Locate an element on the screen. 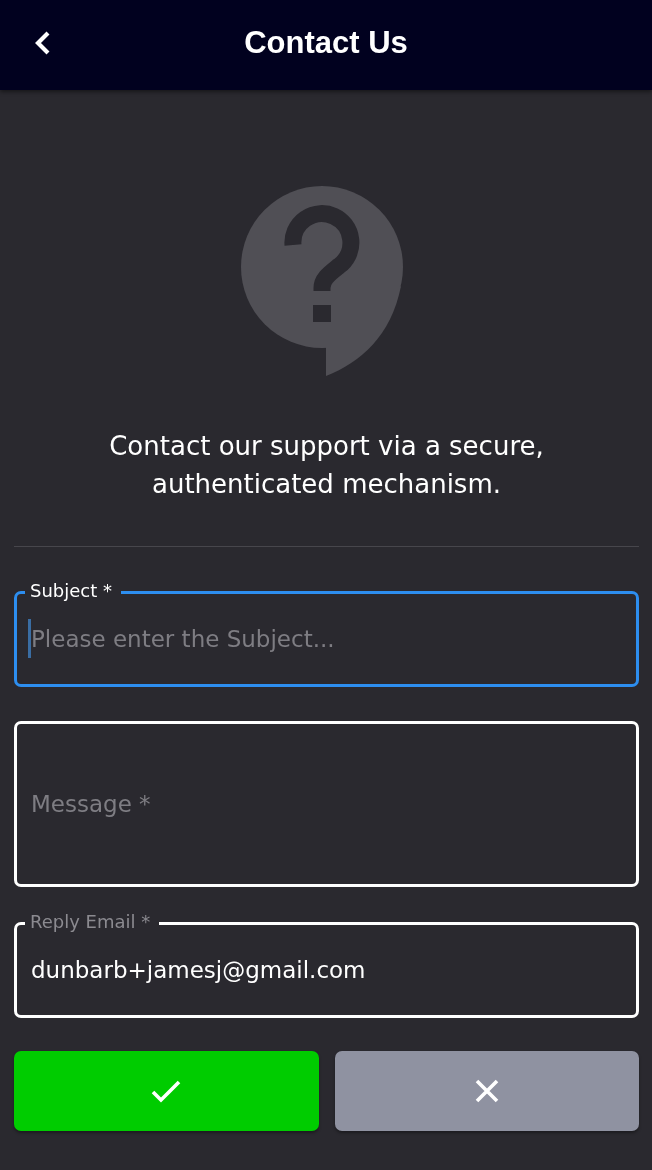 This screenshot has width=652, height=1170. header-title: Contact Us is located at coordinates (326, 43).